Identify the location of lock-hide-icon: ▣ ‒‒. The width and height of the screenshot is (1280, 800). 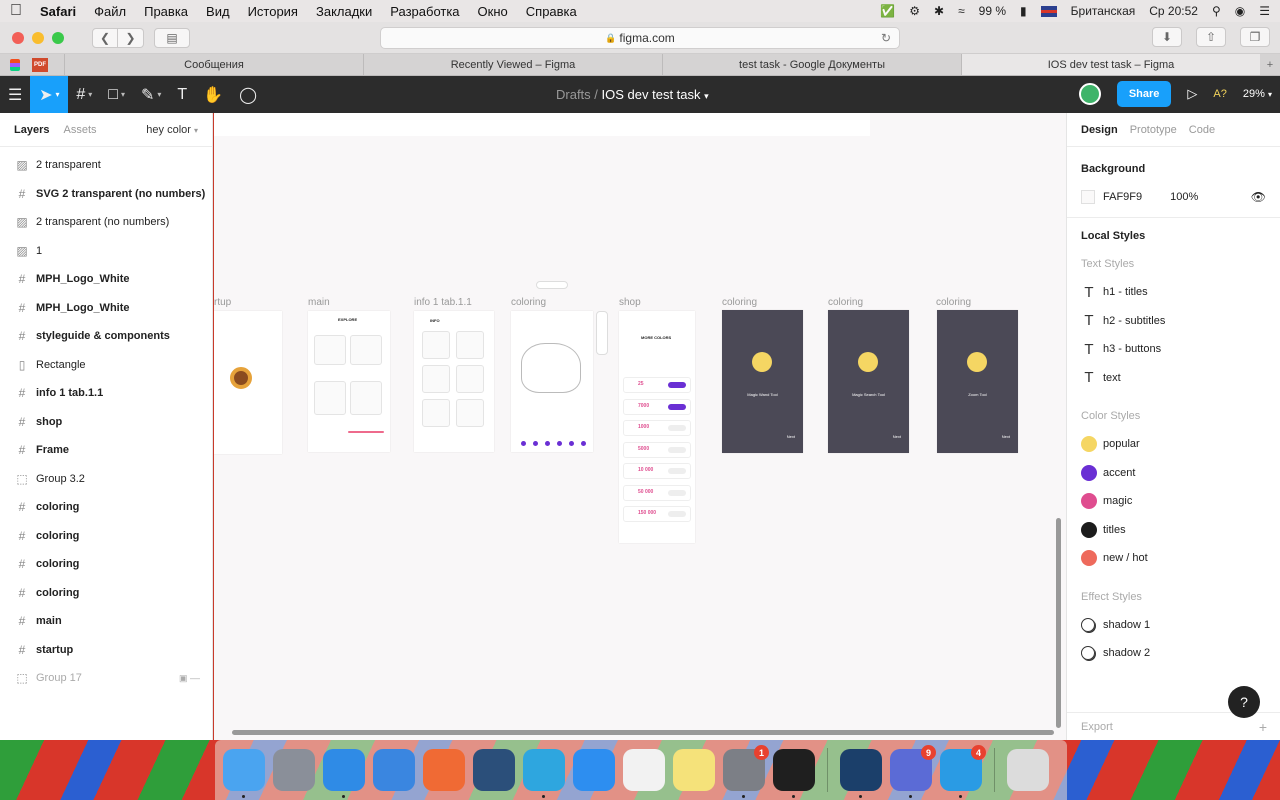
(189, 678).